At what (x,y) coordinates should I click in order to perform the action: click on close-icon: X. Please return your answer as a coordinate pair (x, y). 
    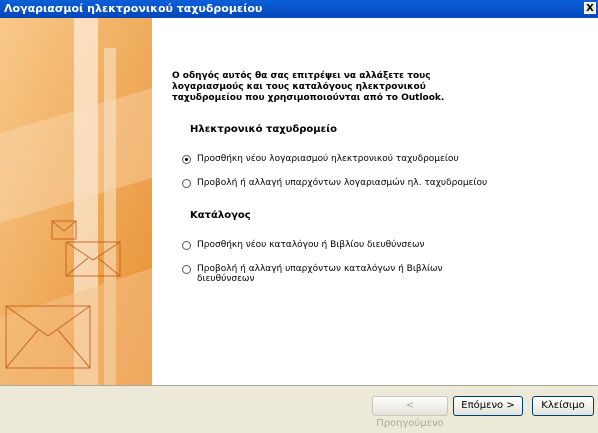
    Looking at the image, I should click on (590, 8).